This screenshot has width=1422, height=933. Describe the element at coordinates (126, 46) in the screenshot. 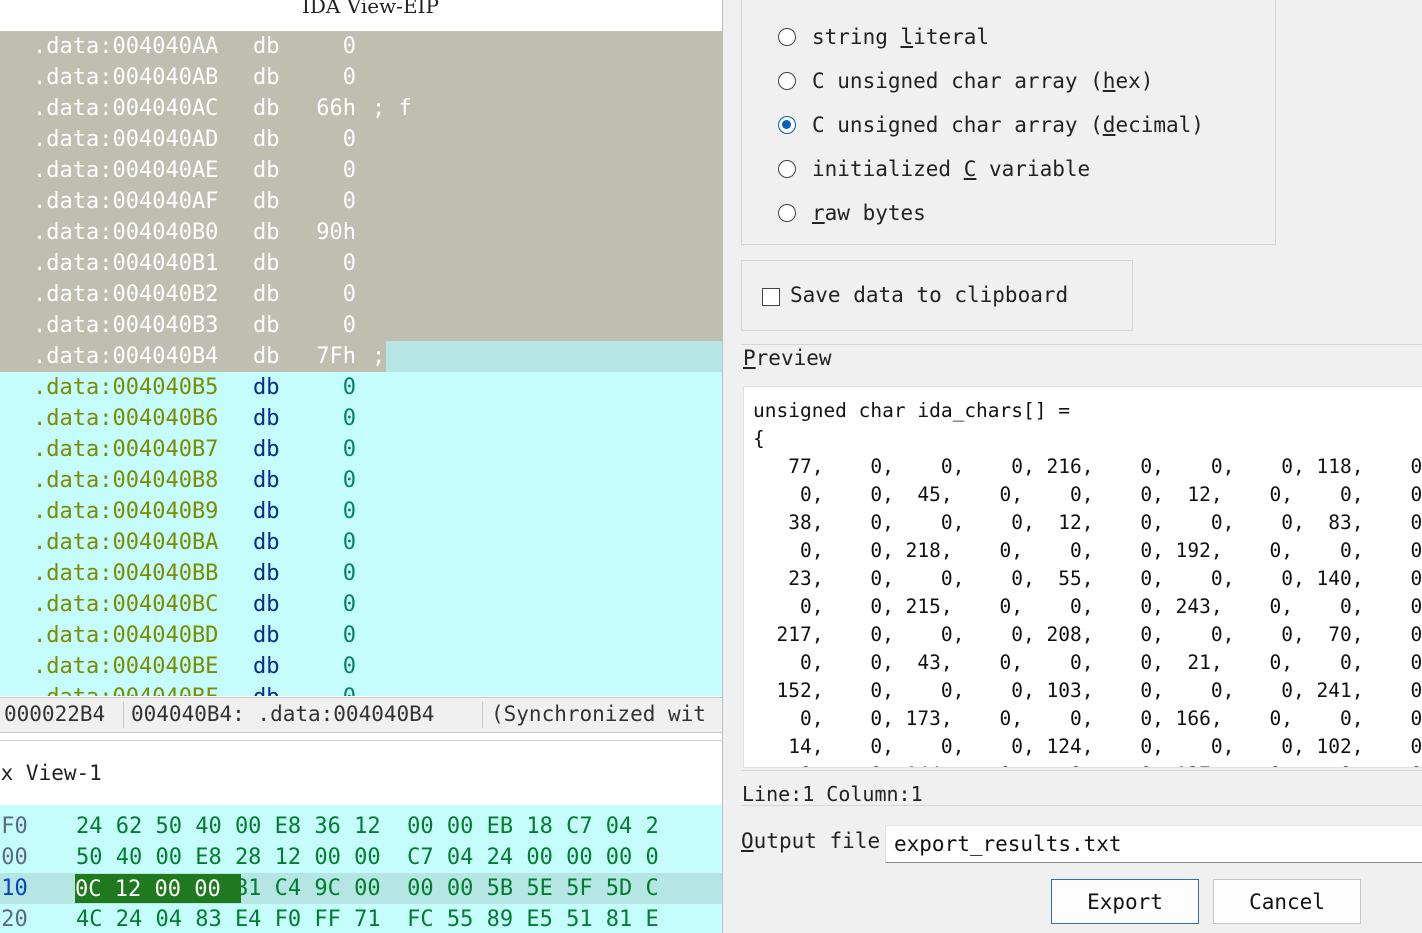

I see `listing-address: .data:004040AA` at that location.